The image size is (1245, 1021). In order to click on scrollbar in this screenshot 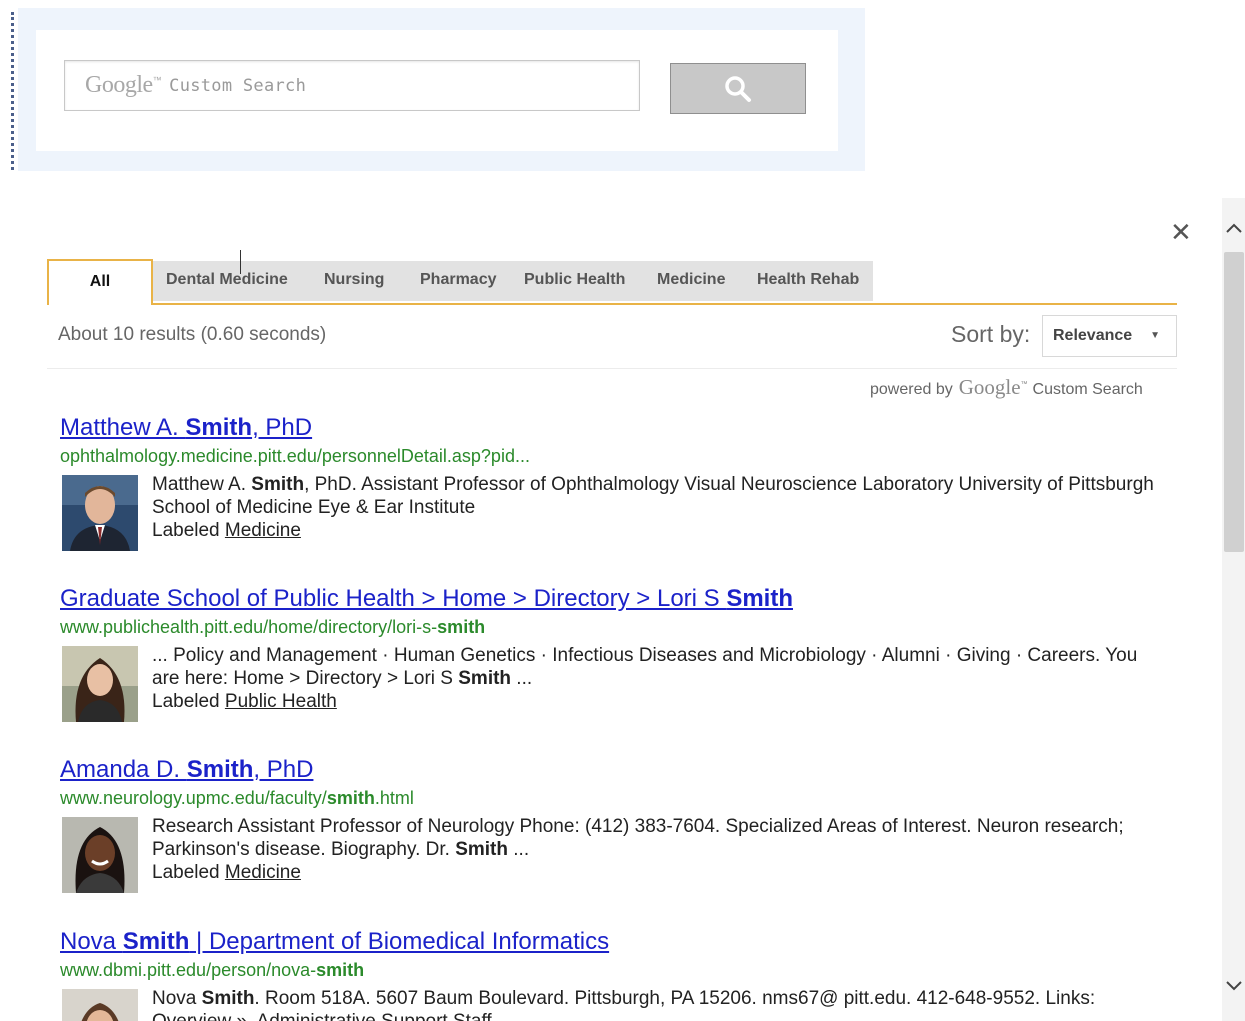, I will do `click(1233, 609)`.